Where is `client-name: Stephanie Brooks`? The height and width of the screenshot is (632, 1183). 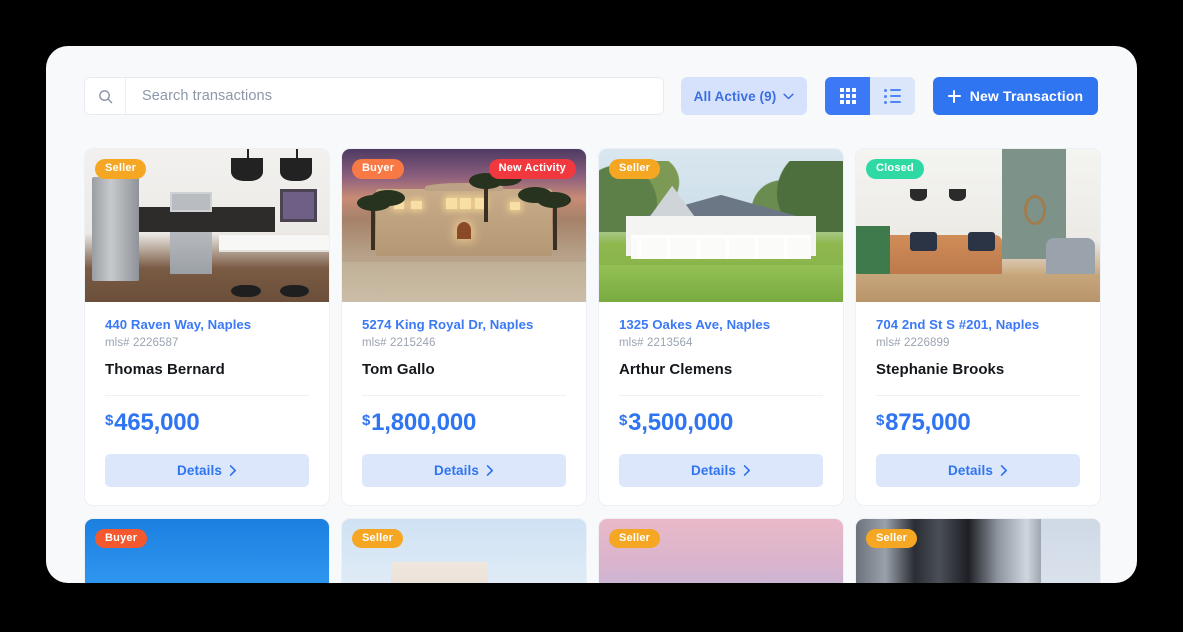
client-name: Stephanie Brooks is located at coordinates (978, 378).